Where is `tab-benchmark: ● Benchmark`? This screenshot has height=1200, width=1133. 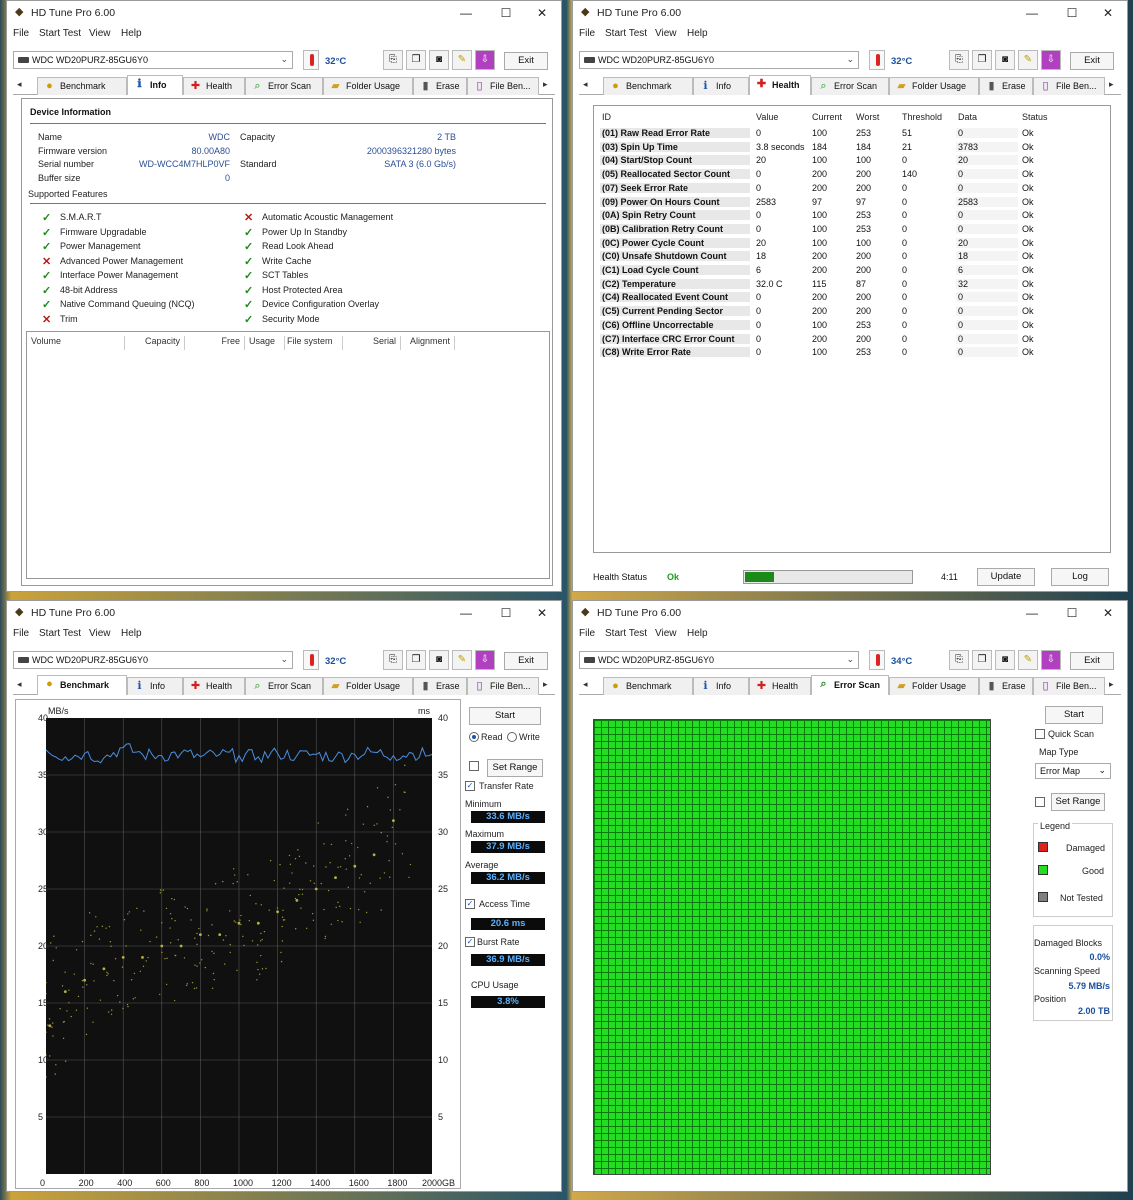
tab-benchmark: ● Benchmark is located at coordinates (648, 86).